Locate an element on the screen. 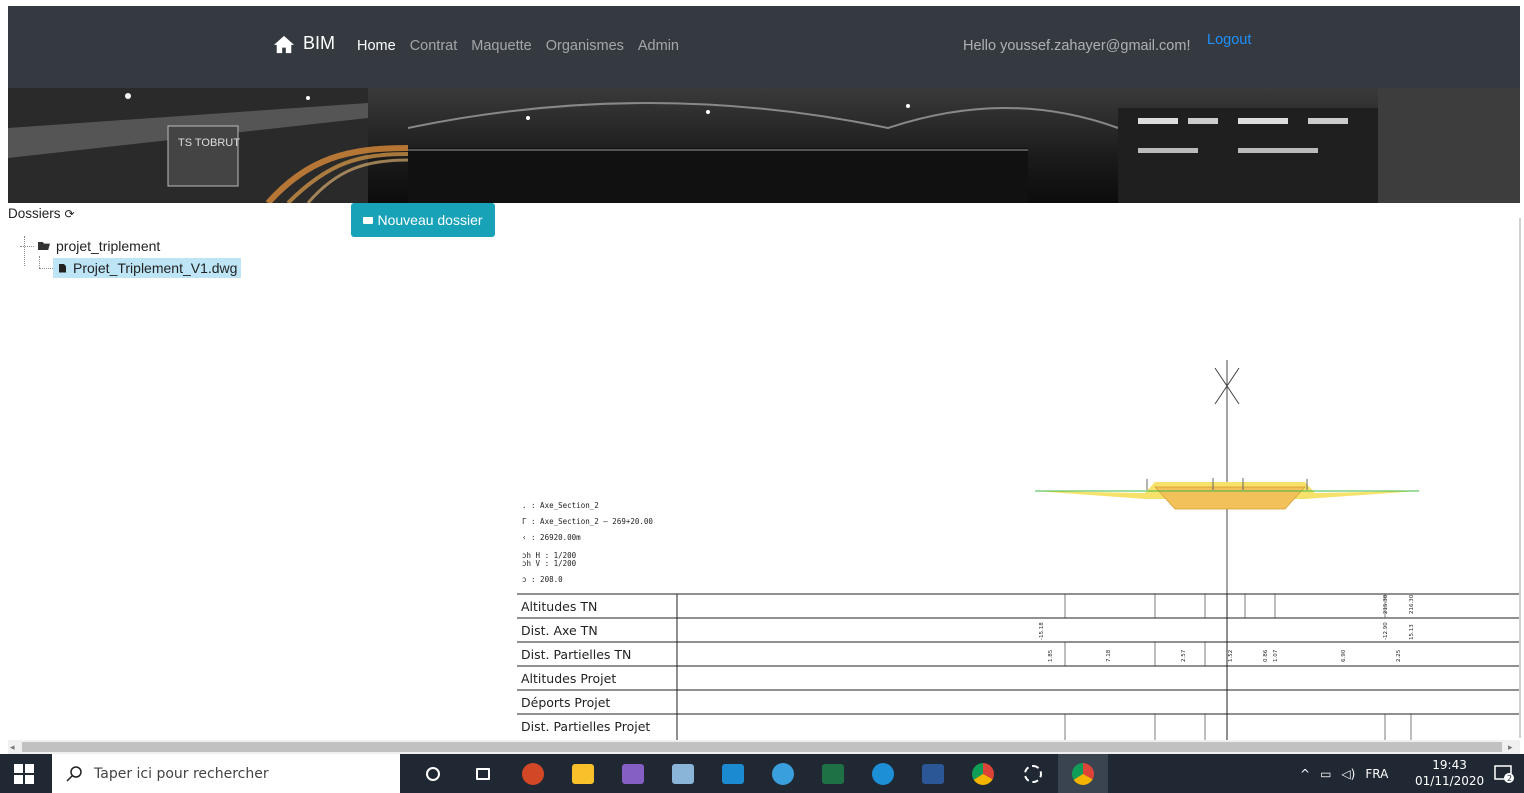  table-value: 15.13 is located at coordinates (1412, 632).